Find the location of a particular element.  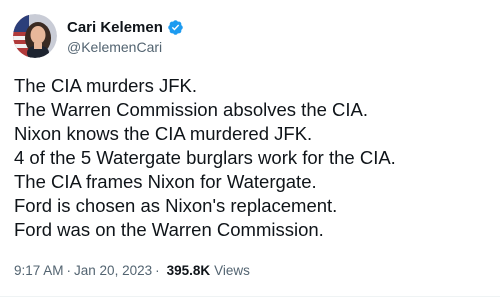

verified-badge-icon is located at coordinates (175, 27).